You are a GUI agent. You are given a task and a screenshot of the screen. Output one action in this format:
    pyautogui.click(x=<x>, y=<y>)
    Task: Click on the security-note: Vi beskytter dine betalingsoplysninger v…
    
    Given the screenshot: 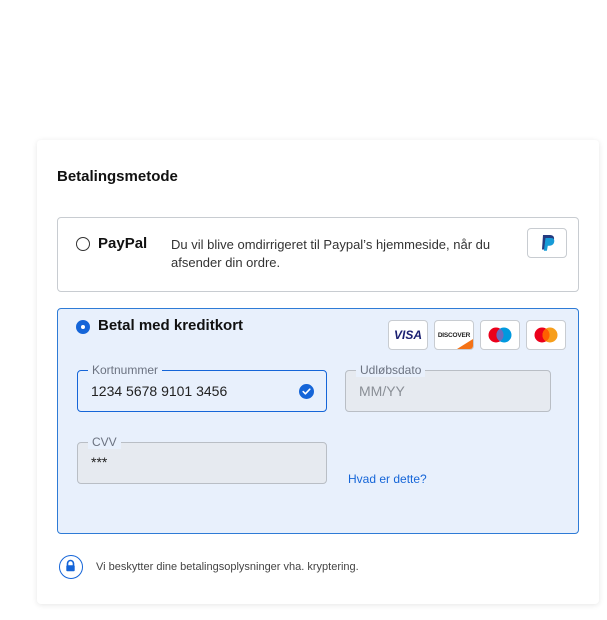 What is the action you would take?
    pyautogui.click(x=209, y=567)
    